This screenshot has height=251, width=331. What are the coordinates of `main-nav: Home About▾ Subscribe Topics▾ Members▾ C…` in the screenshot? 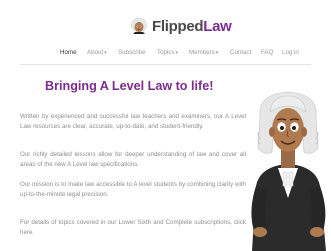 It's located at (165, 55).